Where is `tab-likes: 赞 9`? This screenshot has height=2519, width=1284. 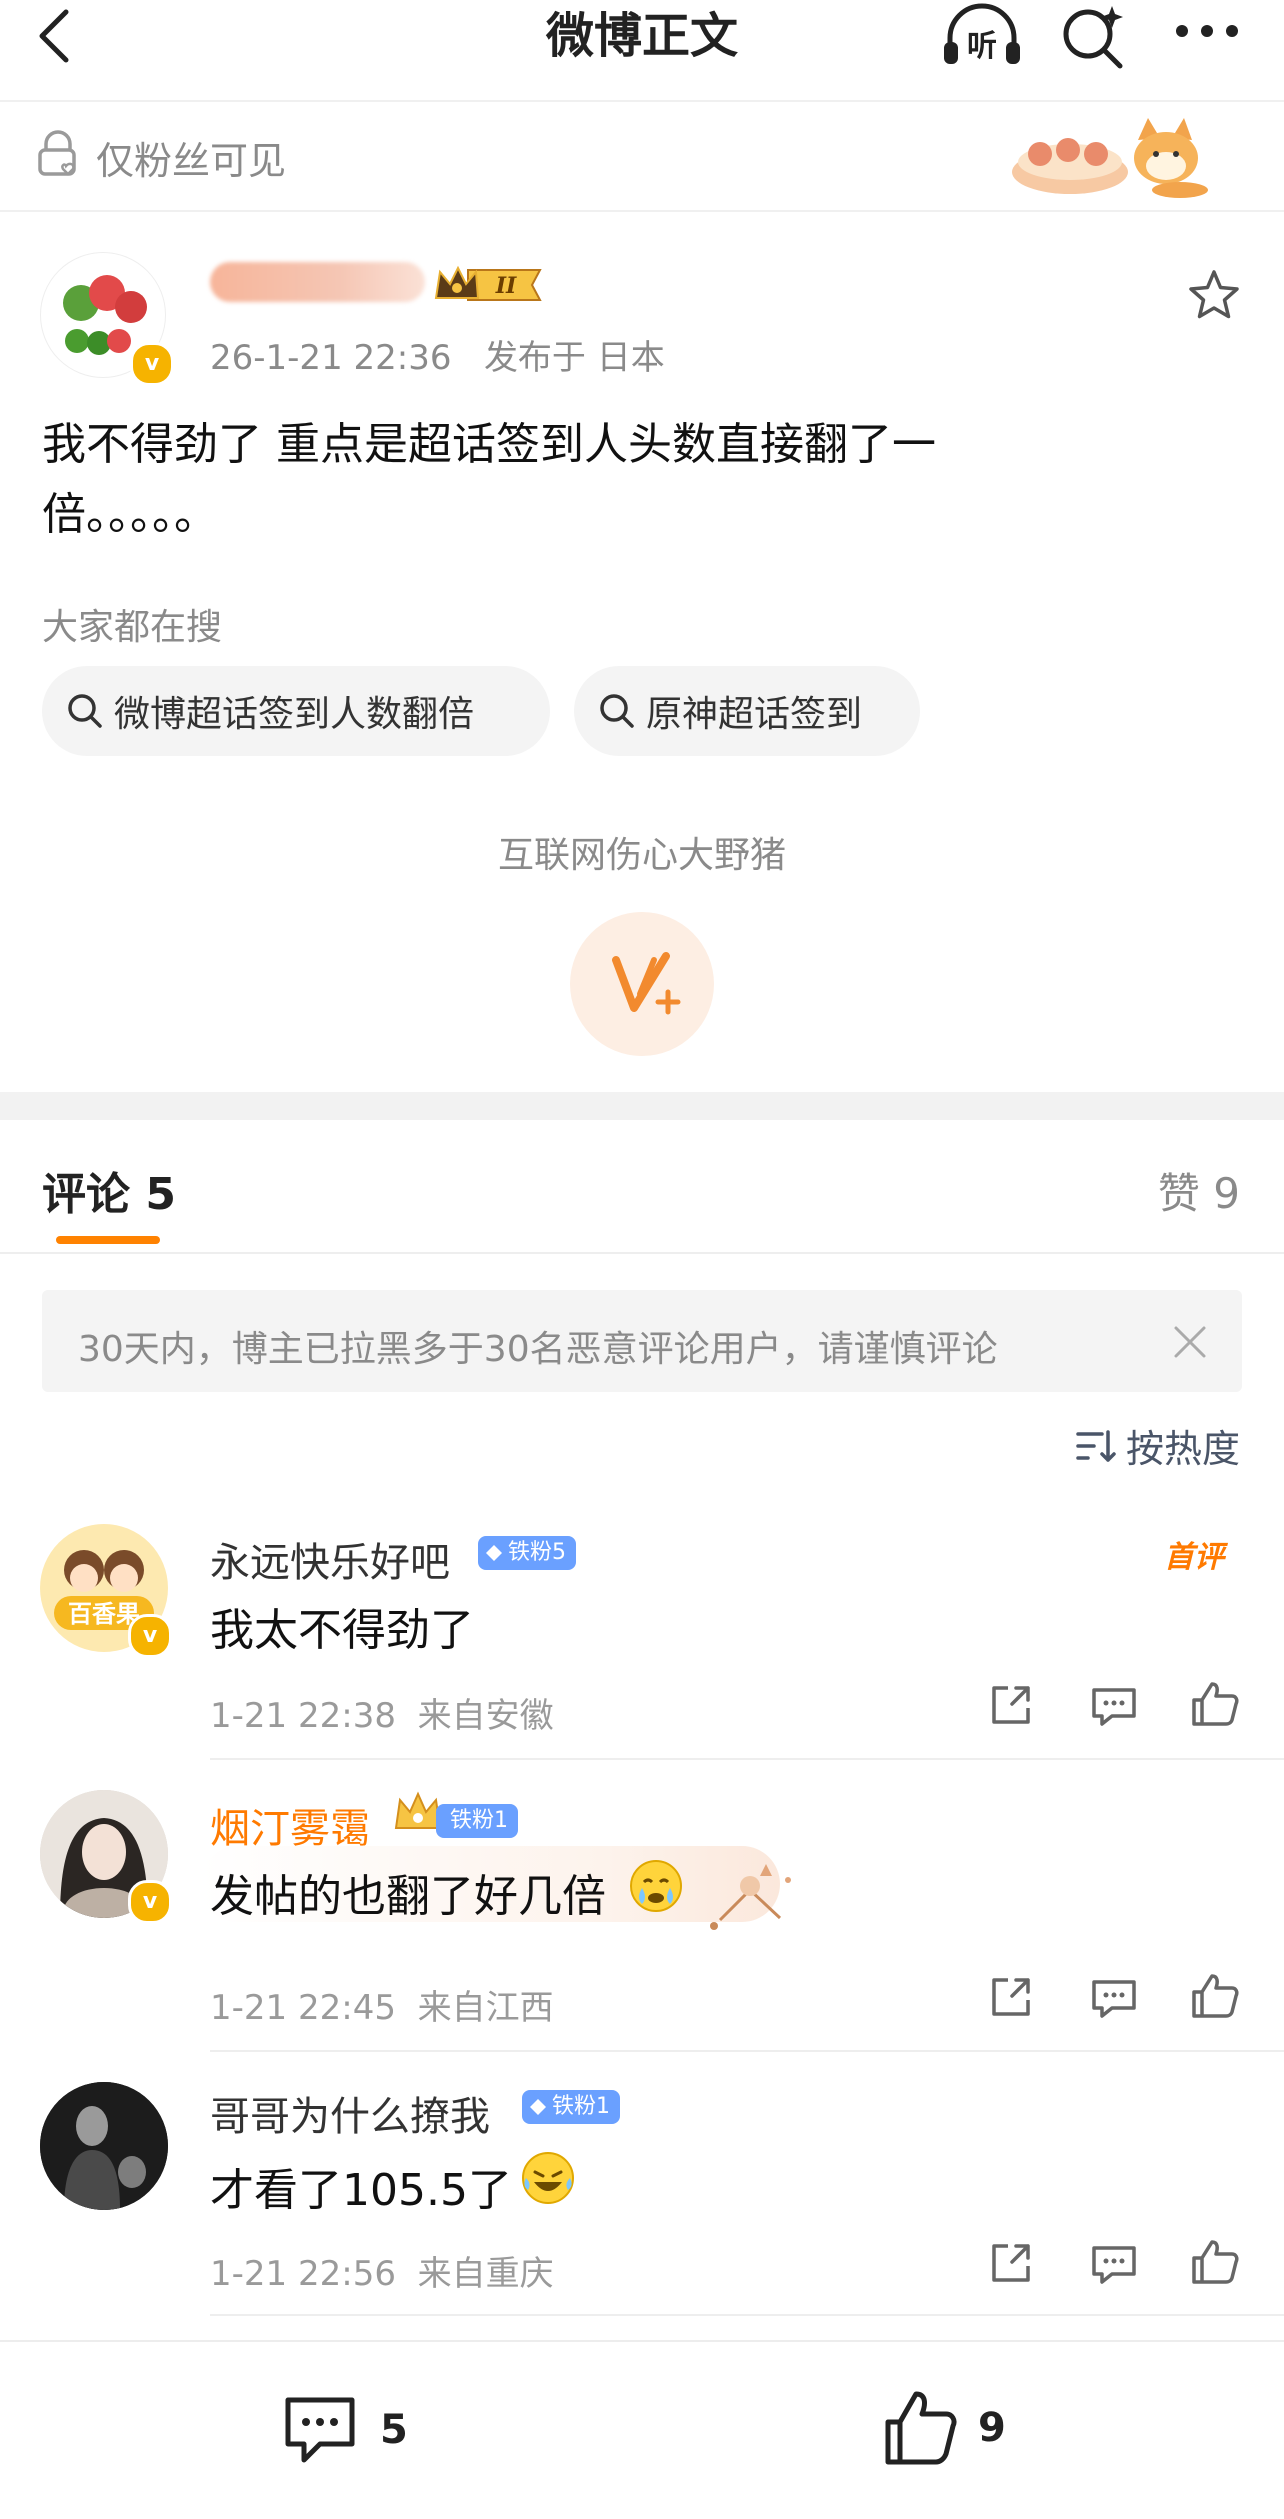 tab-likes: 赞 9 is located at coordinates (1199, 1190).